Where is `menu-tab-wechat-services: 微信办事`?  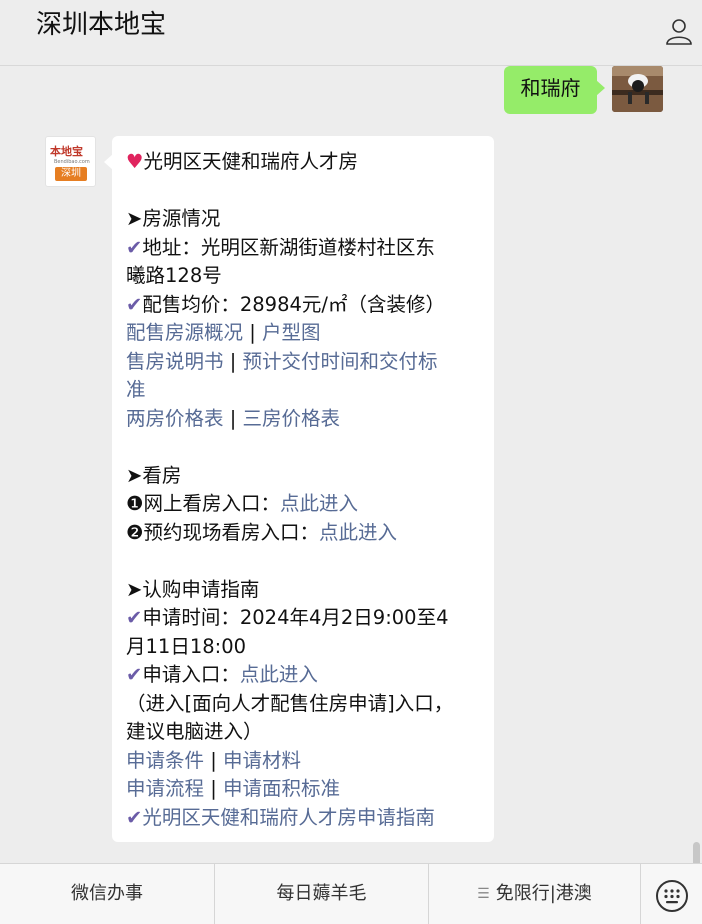 menu-tab-wechat-services: 微信办事 is located at coordinates (107, 894).